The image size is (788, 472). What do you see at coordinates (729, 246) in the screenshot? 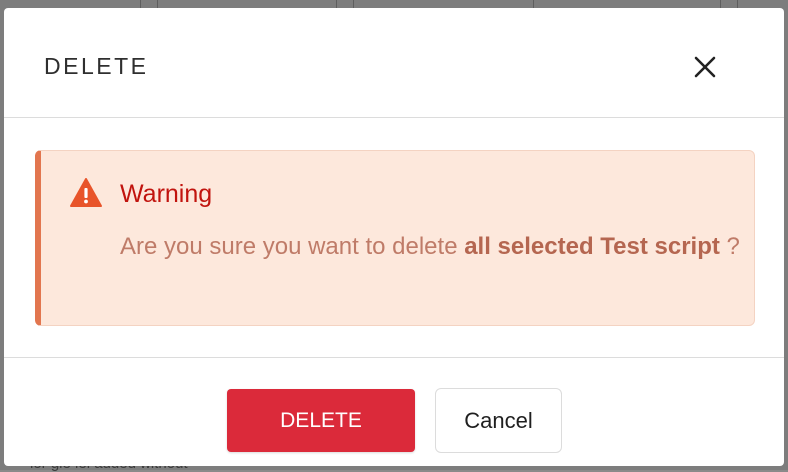
I see `warning-message-suffix: ?` at bounding box center [729, 246].